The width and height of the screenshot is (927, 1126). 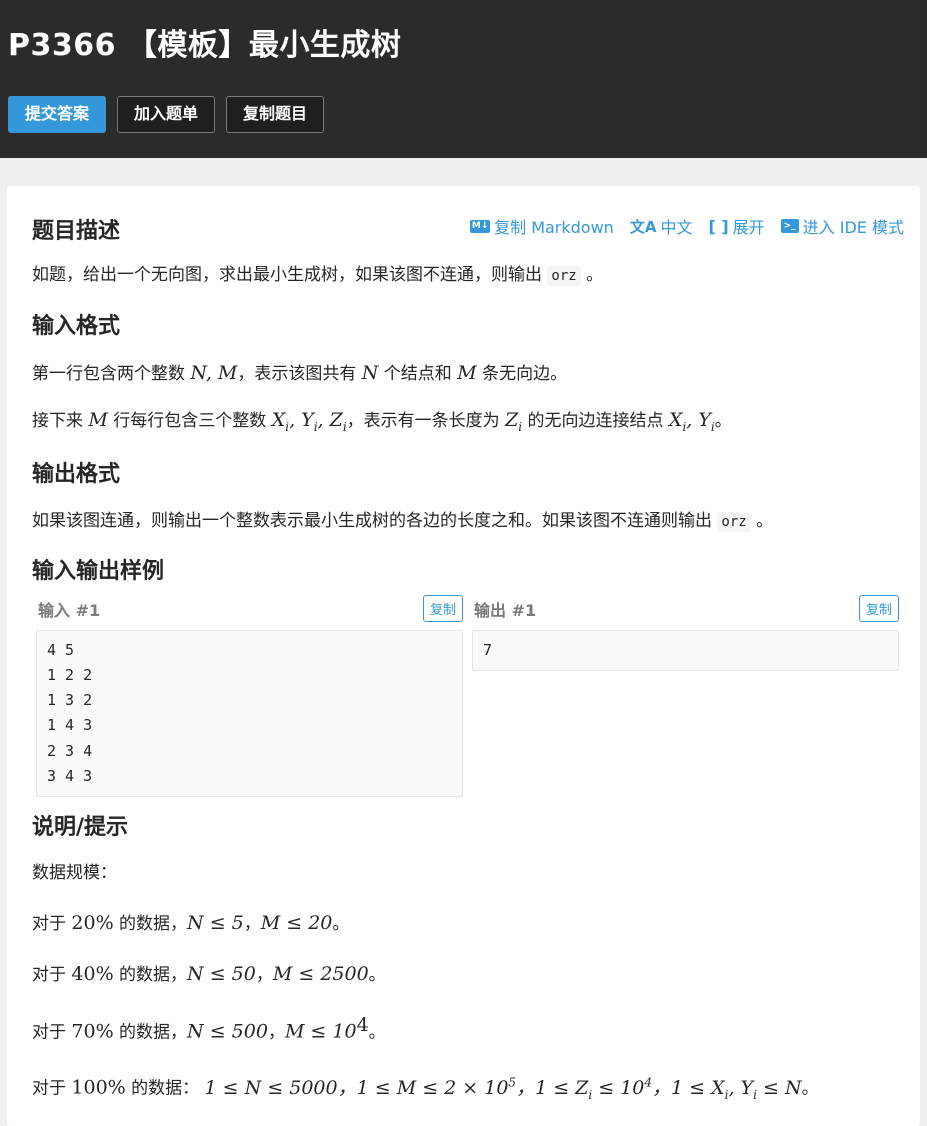 I want to click on output-format-heading: 输出格式, so click(x=76, y=474).